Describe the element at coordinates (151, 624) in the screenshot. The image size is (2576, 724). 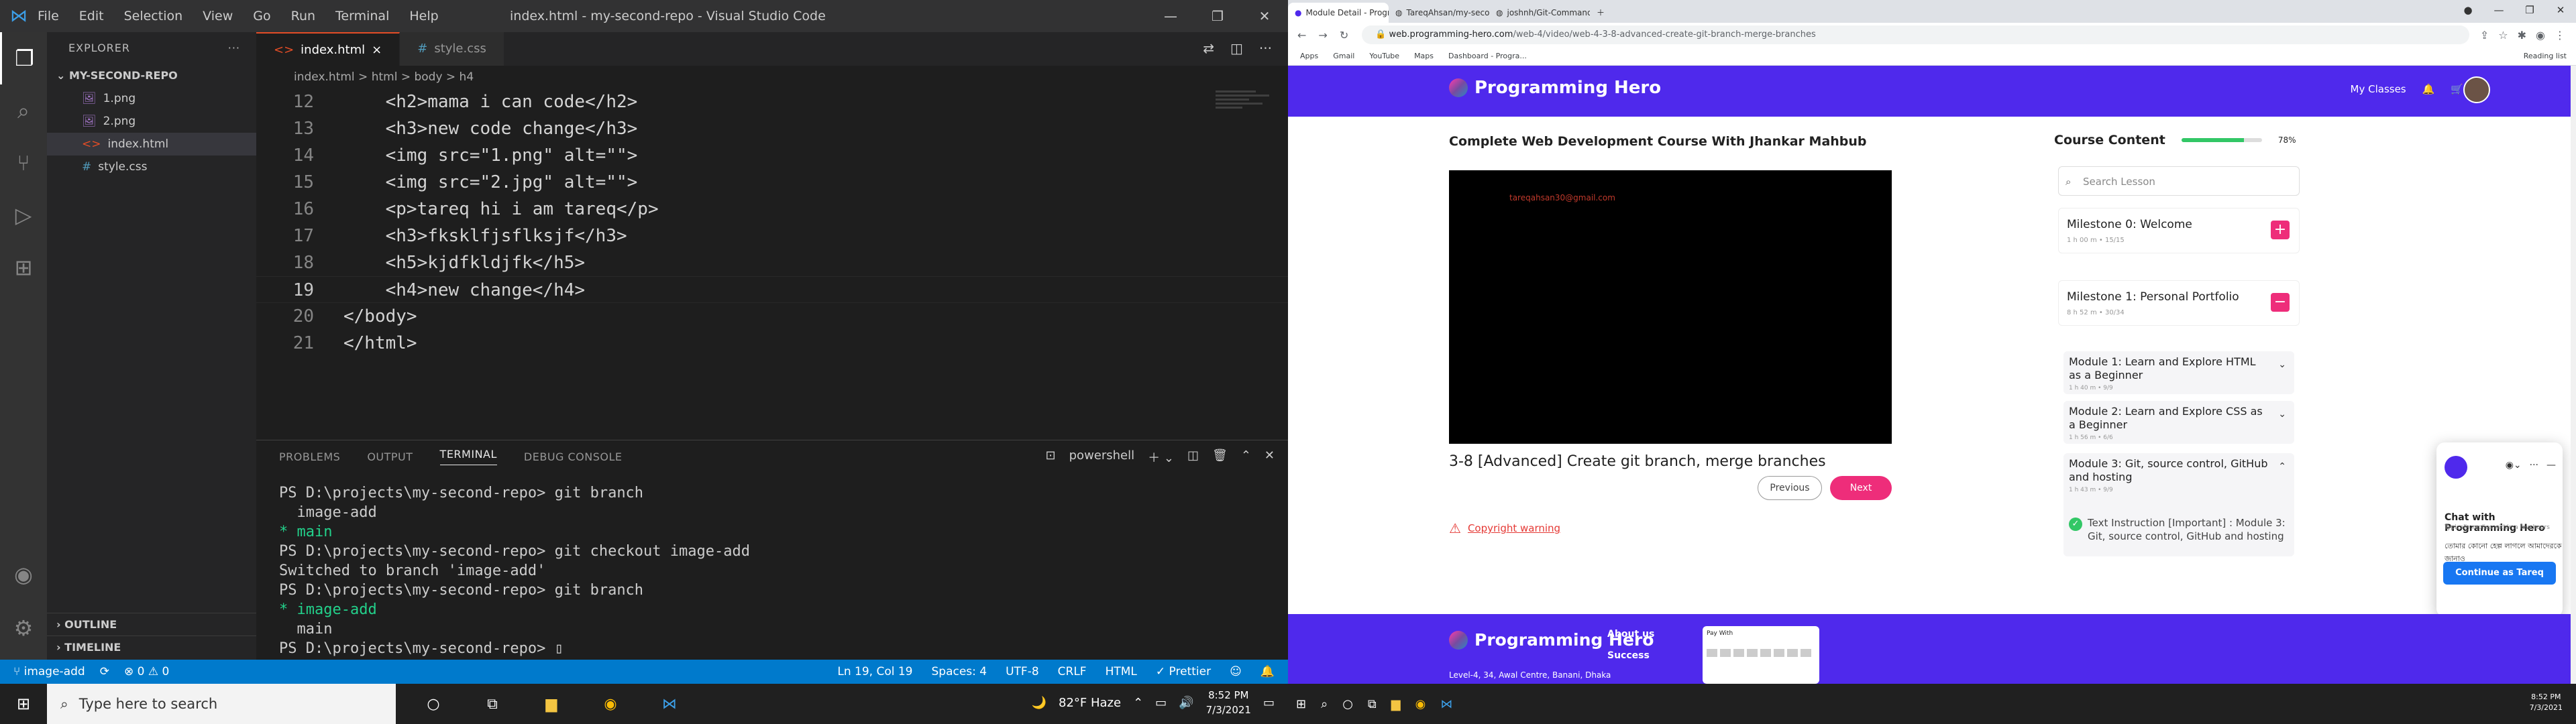
I see `outline-section: › OUTLINE` at that location.